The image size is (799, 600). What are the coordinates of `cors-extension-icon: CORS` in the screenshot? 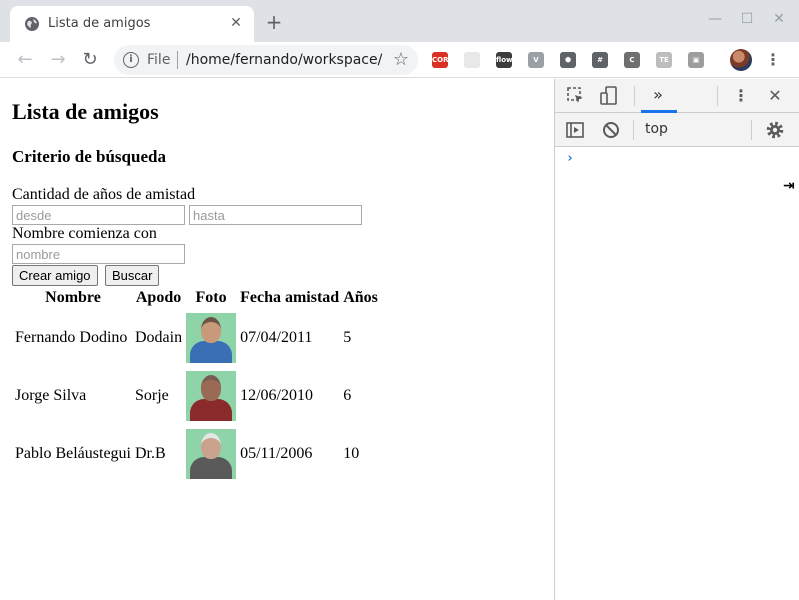 It's located at (443, 60).